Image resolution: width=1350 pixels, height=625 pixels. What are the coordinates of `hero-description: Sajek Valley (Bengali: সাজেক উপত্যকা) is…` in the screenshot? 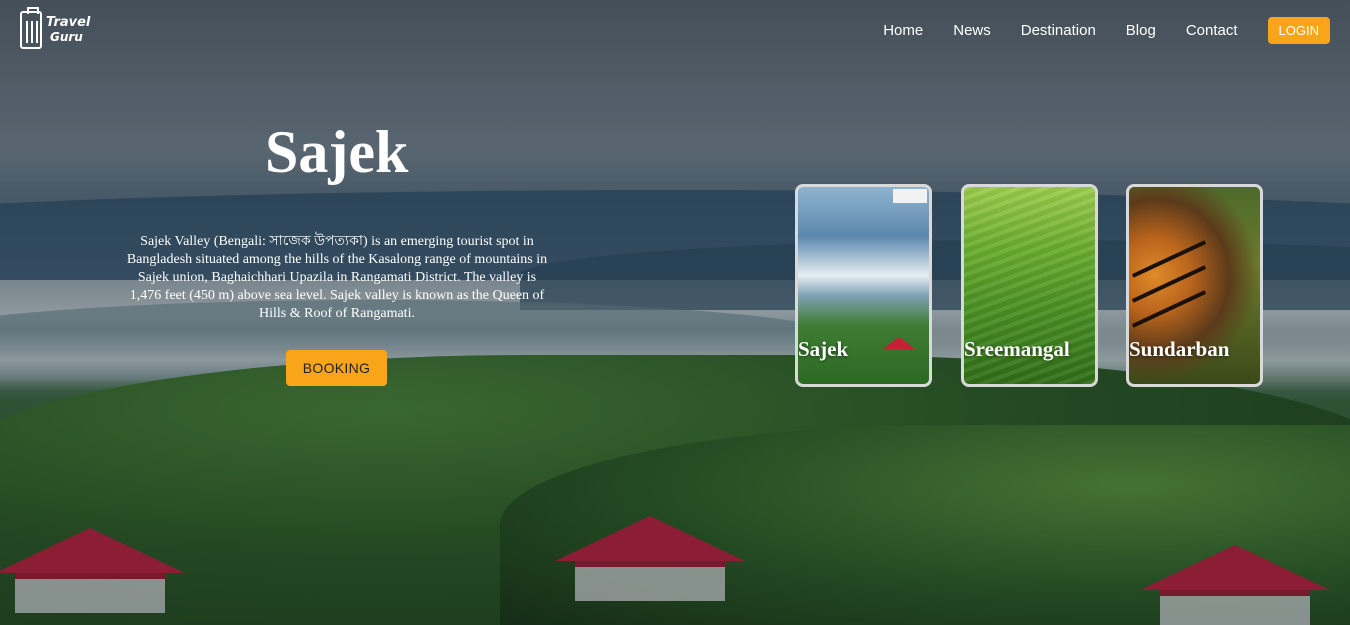 It's located at (337, 277).